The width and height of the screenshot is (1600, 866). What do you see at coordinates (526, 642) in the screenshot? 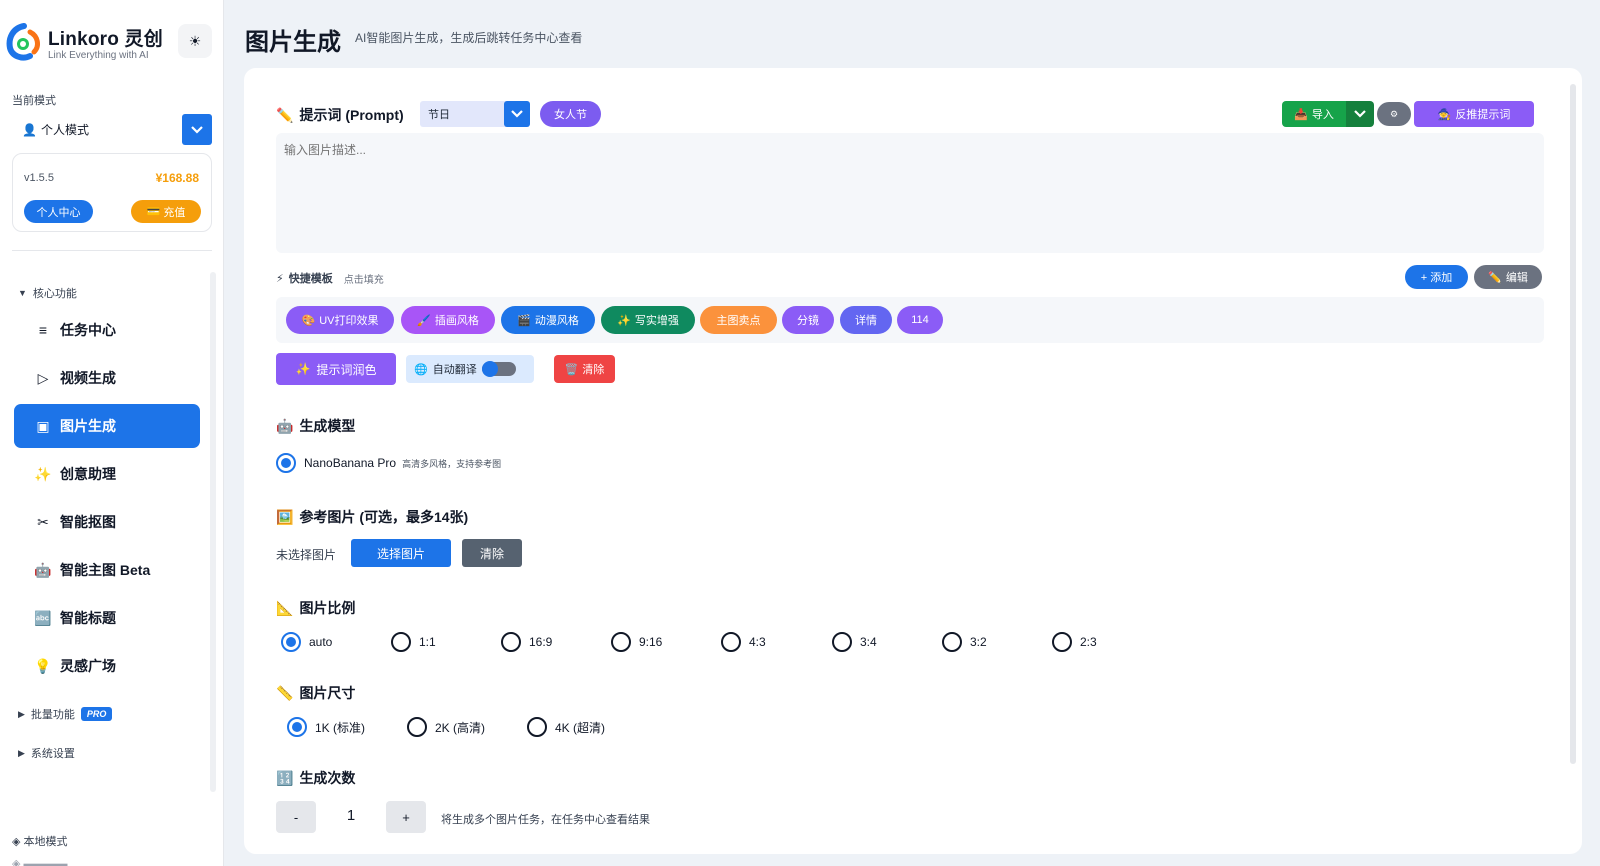
I see `ratio-option-16-9: 16:9` at bounding box center [526, 642].